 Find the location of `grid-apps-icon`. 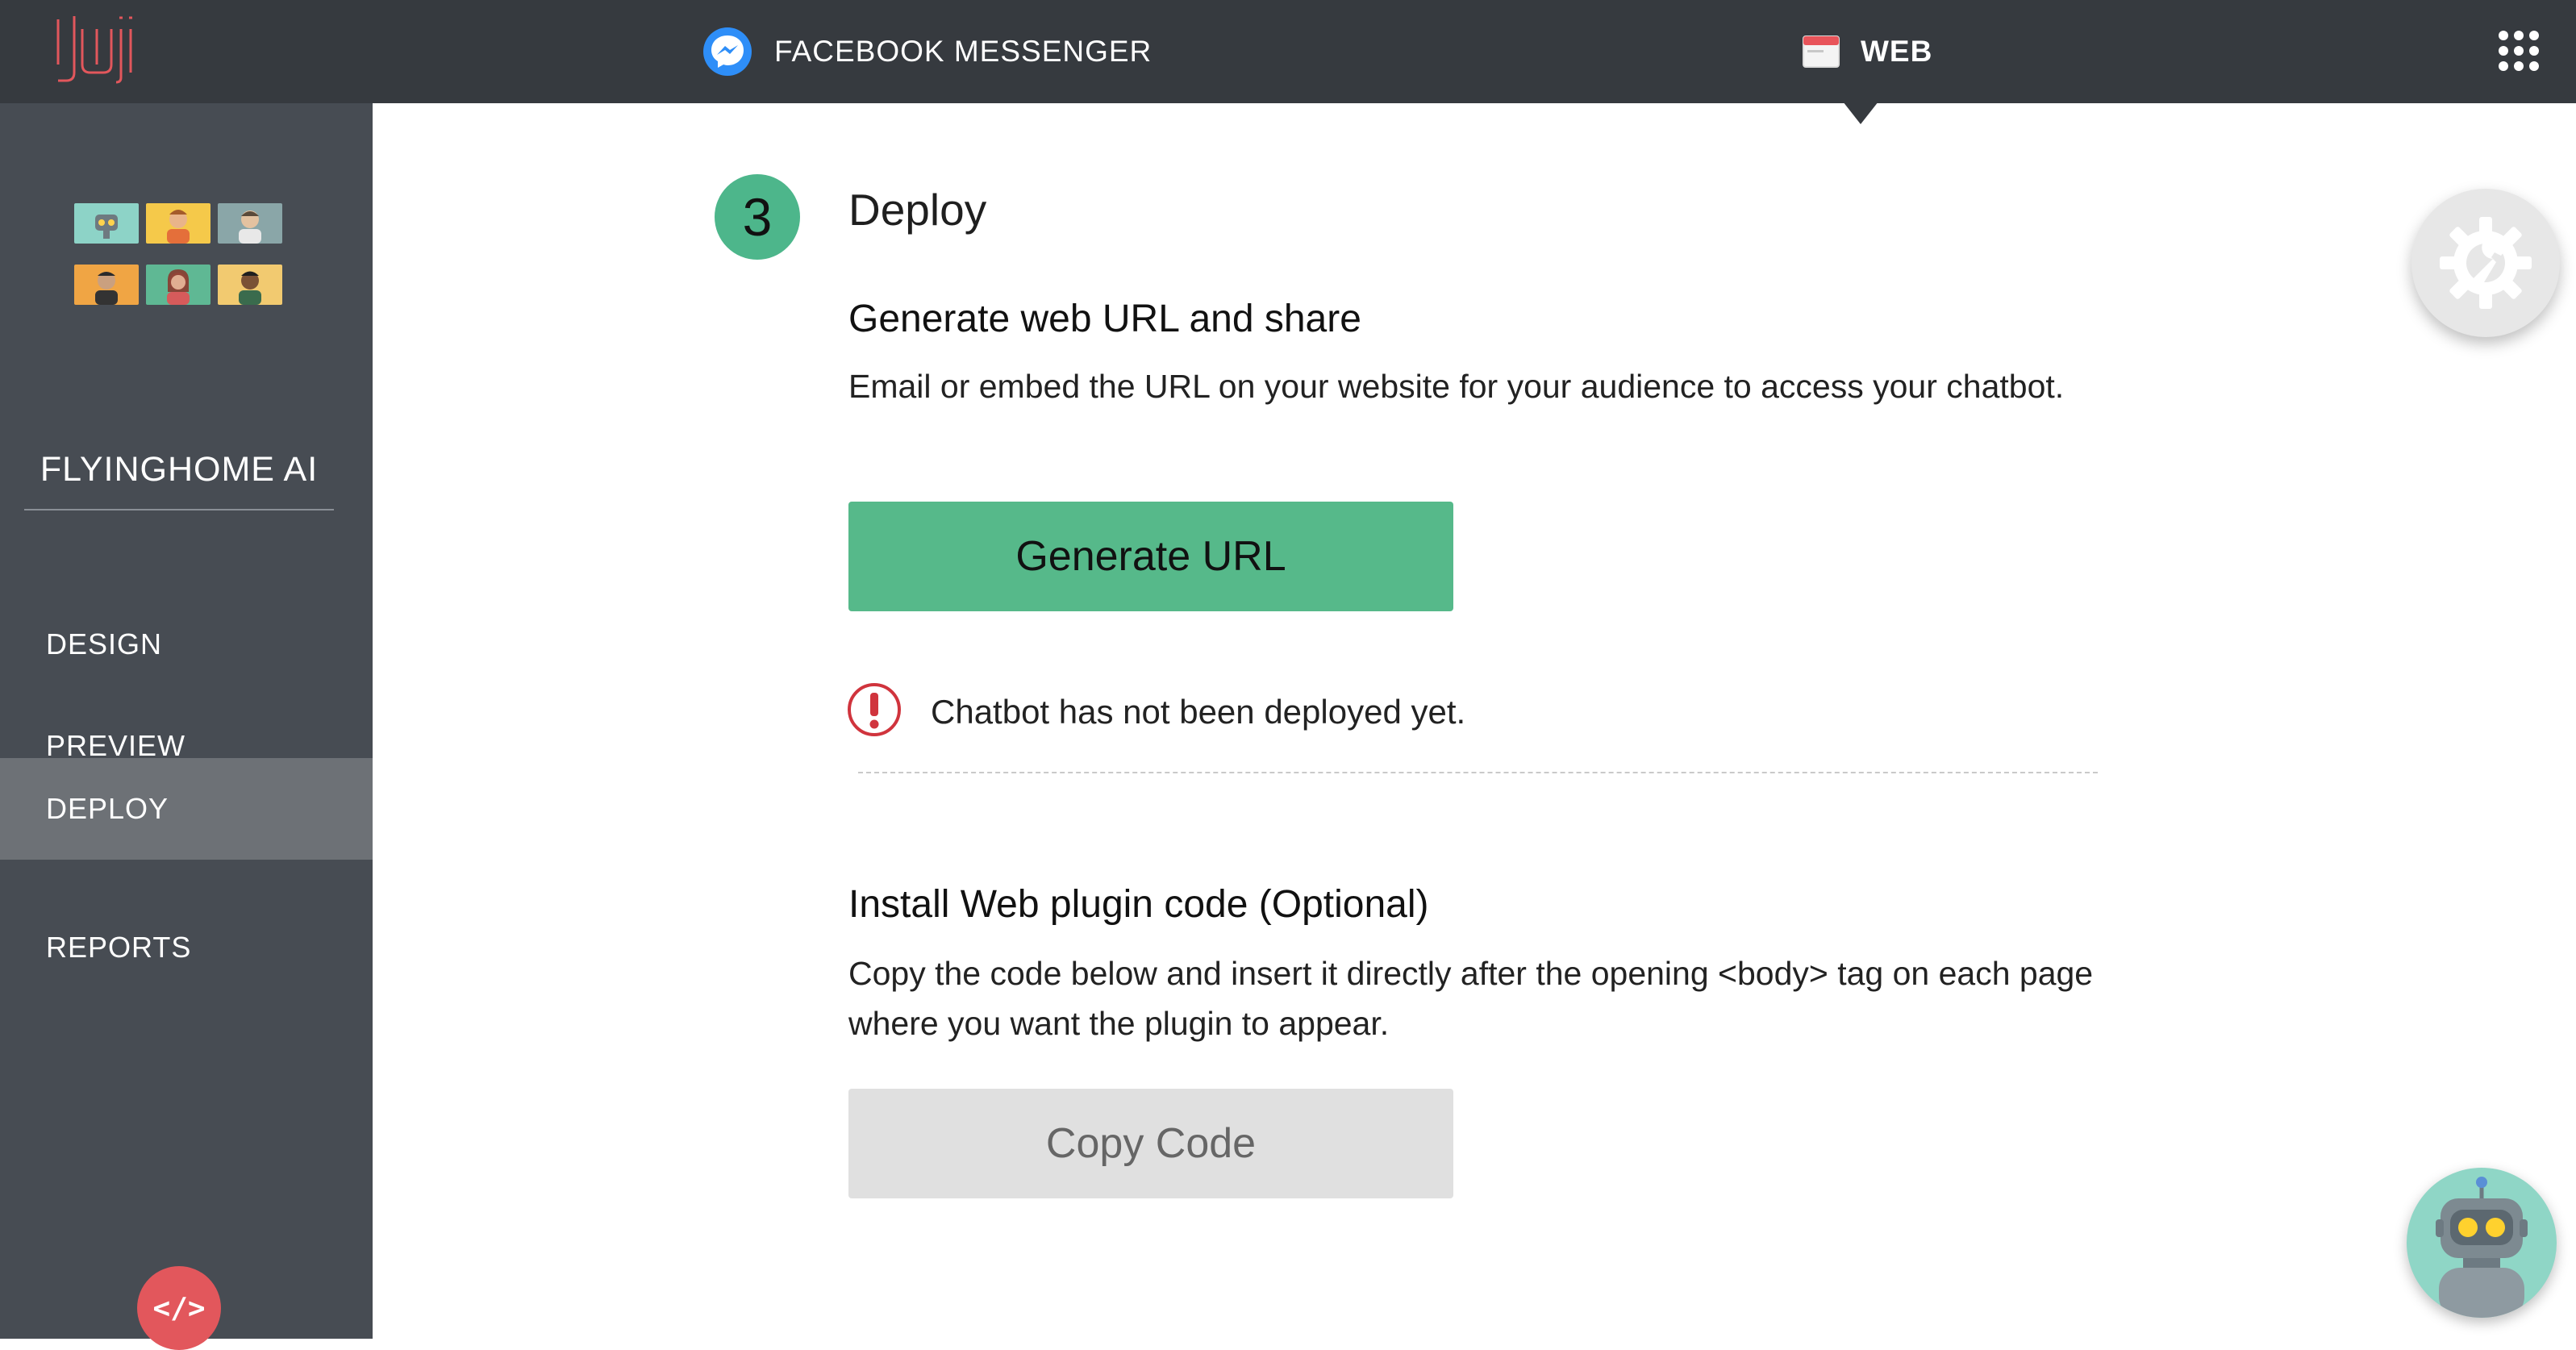

grid-apps-icon is located at coordinates (2519, 51).